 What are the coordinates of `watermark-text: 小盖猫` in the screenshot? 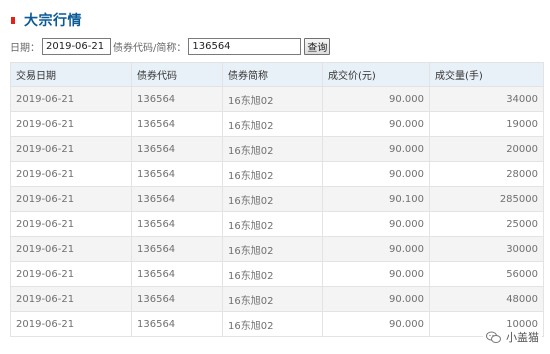 It's located at (522, 337).